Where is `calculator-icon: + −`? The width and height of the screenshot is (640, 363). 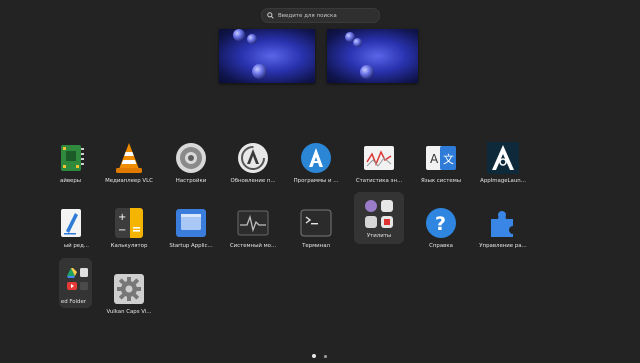 calculator-icon: + − is located at coordinates (129, 223).